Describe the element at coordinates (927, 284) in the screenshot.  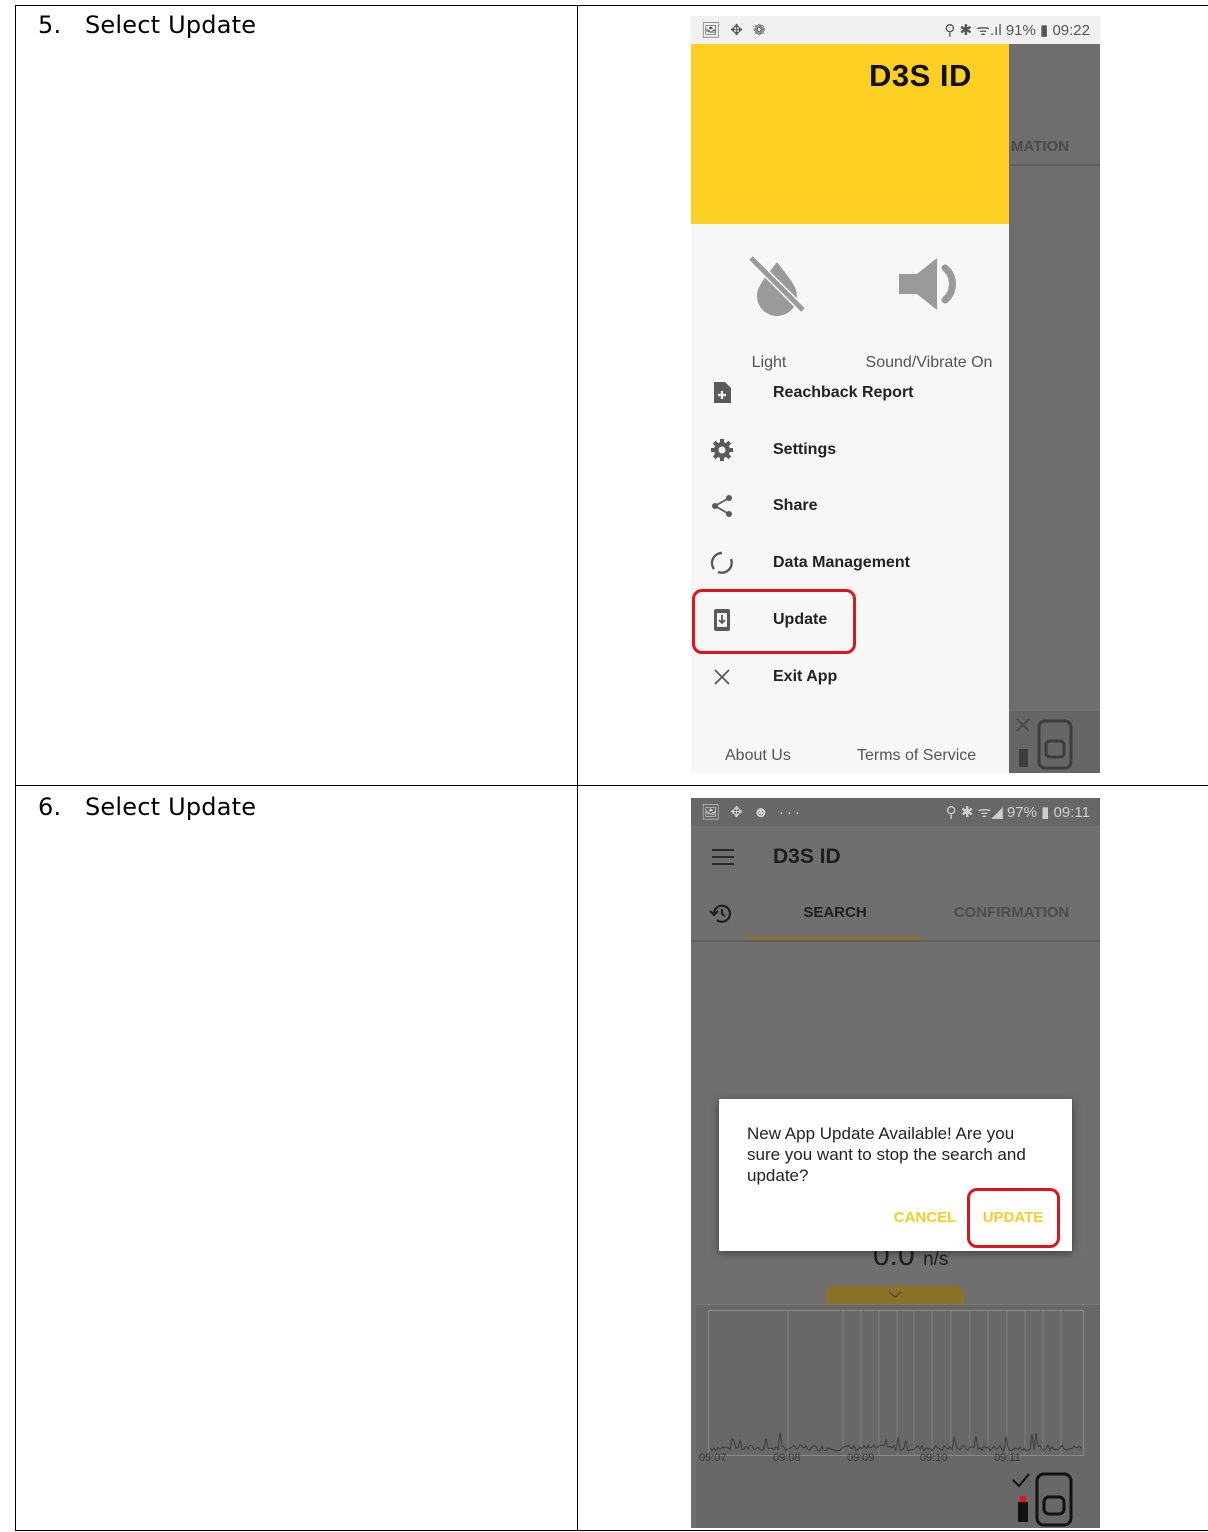
I see `speaker-icon` at that location.